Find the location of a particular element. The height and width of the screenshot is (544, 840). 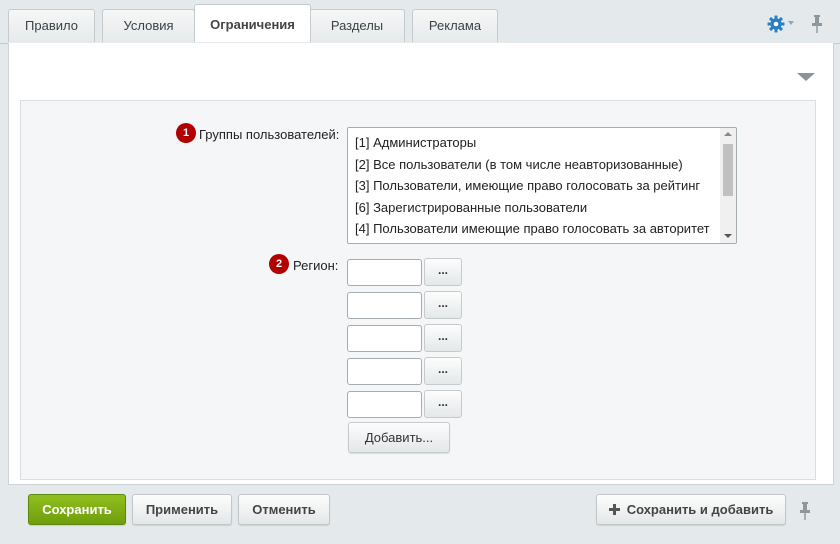

scroll-up-icon is located at coordinates (728, 134).